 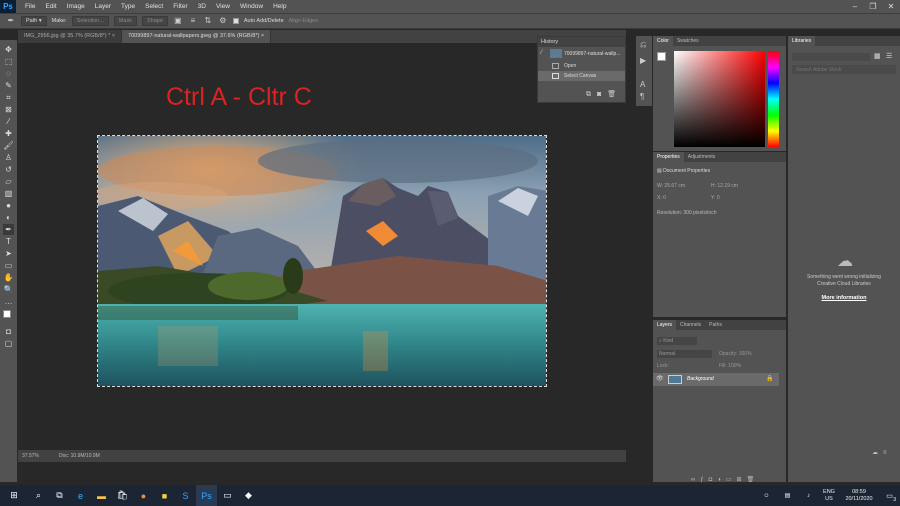 I want to click on skype-icon: S, so click(x=185, y=495).